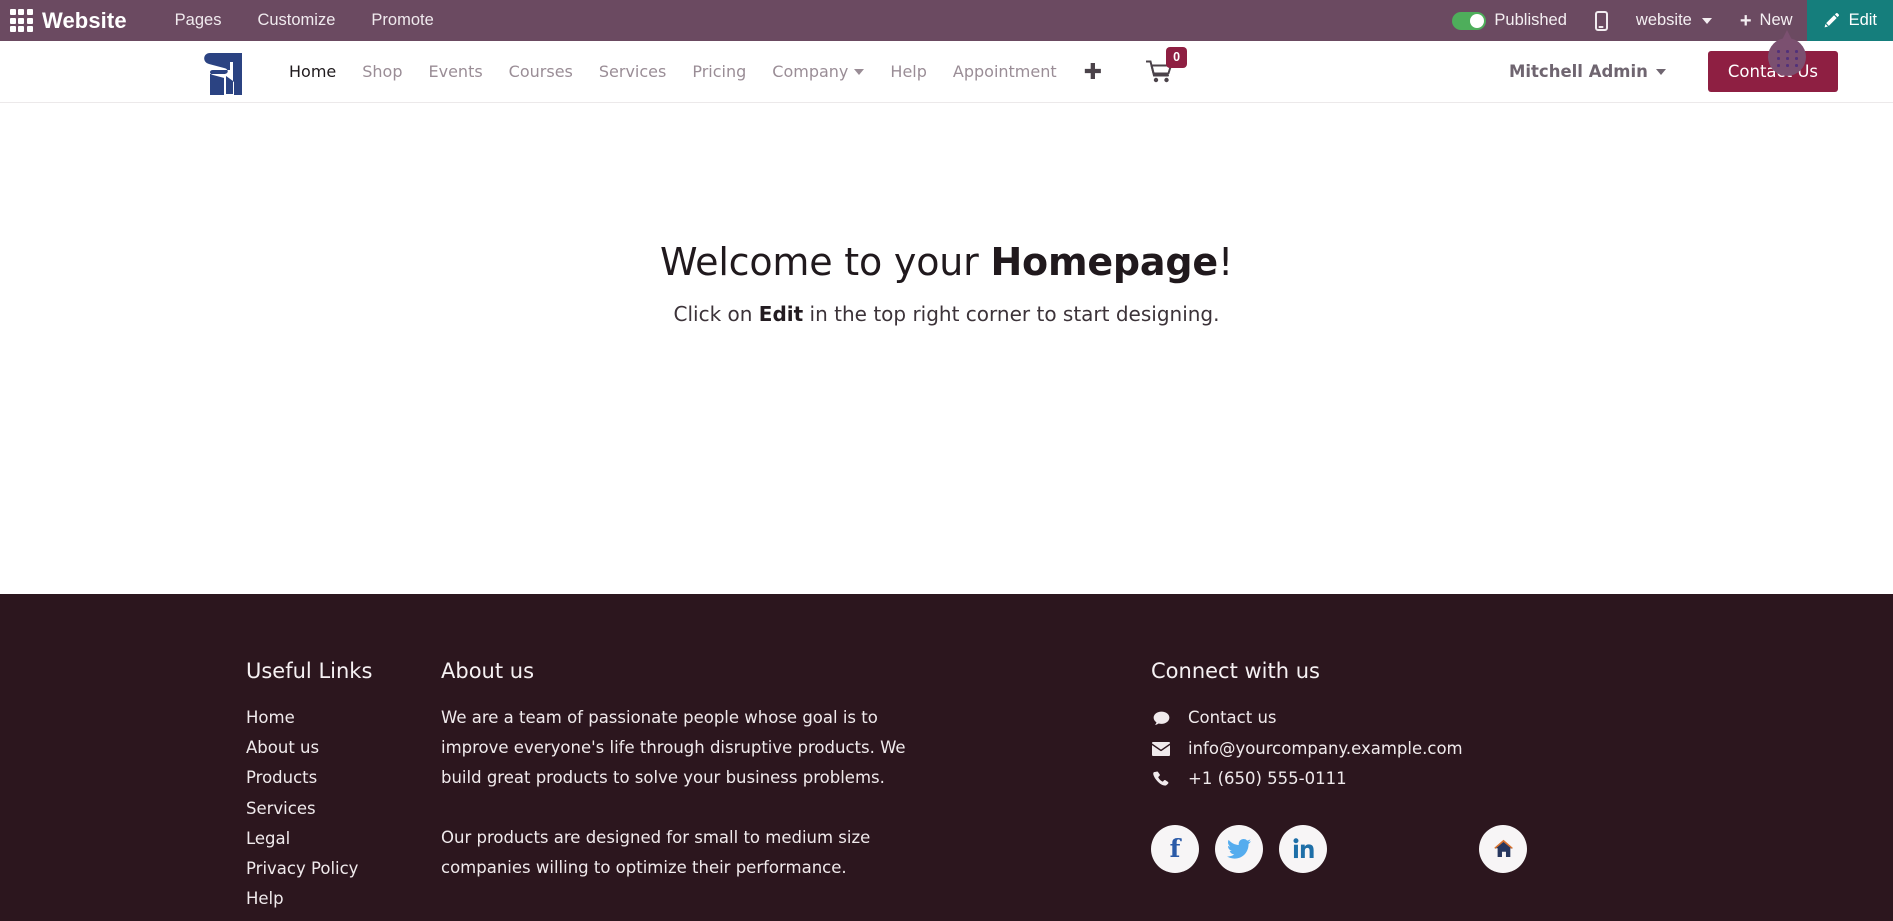 The image size is (1893, 921). I want to click on publish-label: Published, so click(1530, 20).